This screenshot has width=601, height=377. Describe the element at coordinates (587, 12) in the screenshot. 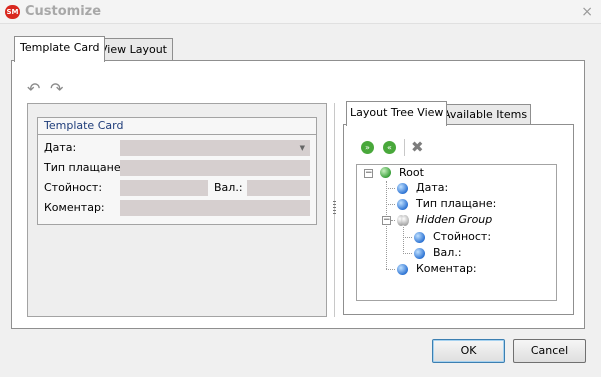

I see `close-icon: ×` at that location.